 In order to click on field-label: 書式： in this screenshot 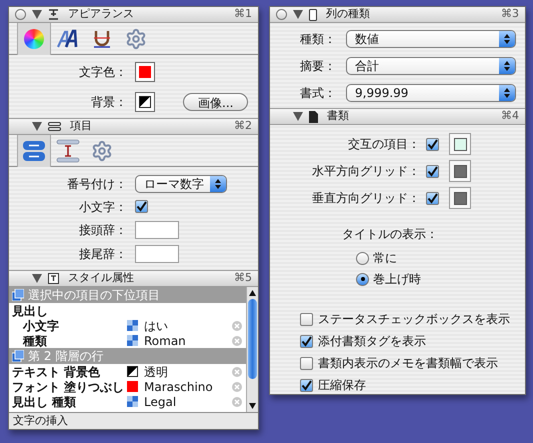, I will do `click(317, 93)`.